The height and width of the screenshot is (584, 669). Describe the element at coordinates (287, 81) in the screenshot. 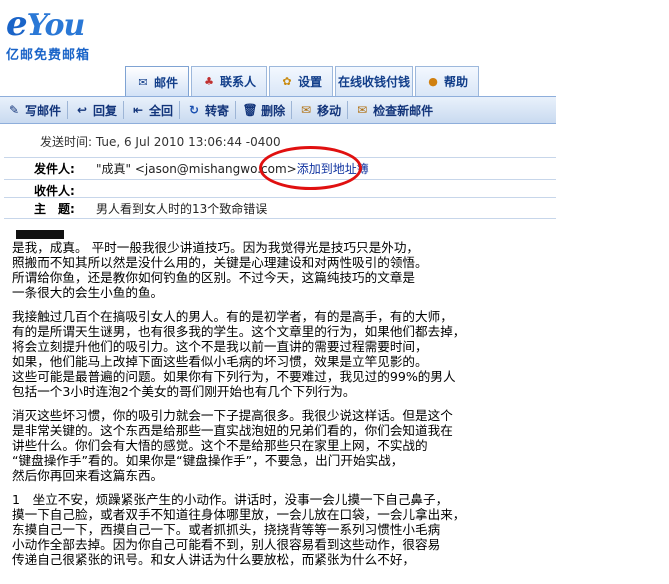

I see `settings-icon: ✿` at that location.